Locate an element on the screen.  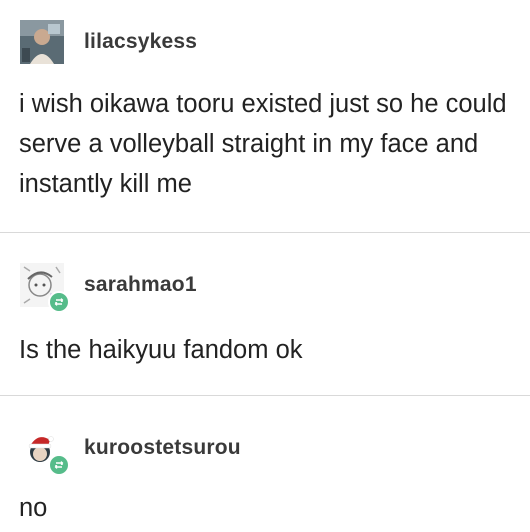
post-header: lilacsykess is located at coordinates (108, 42).